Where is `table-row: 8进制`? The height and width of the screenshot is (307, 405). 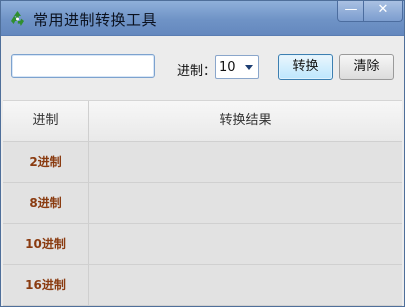
table-row: 8进制 is located at coordinates (202, 203).